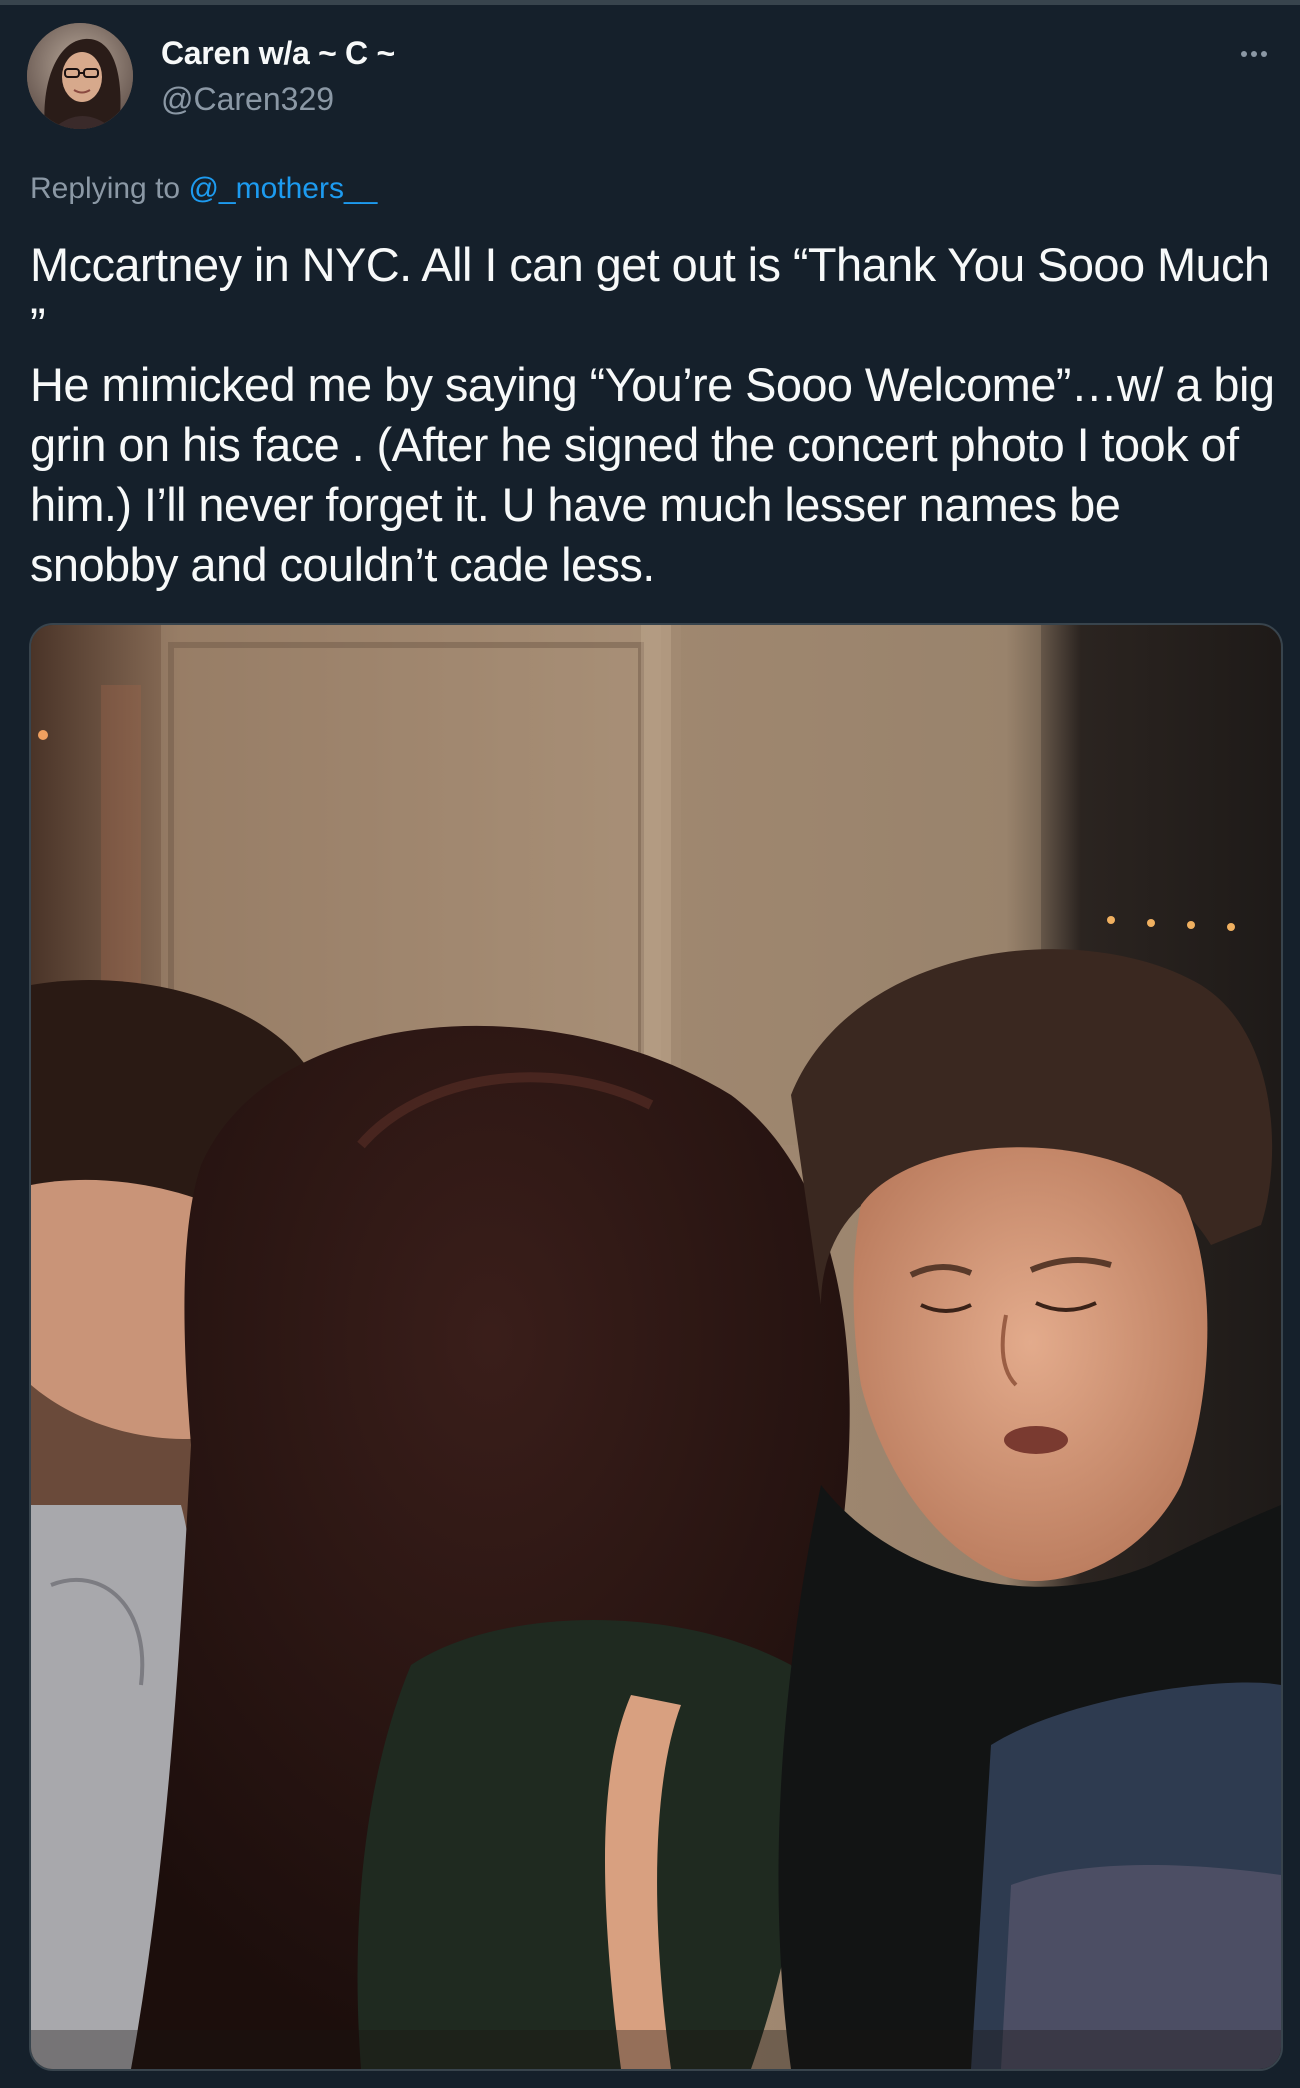 This screenshot has height=2088, width=1300. Describe the element at coordinates (109, 188) in the screenshot. I see `replying-to-label: Replying to` at that location.